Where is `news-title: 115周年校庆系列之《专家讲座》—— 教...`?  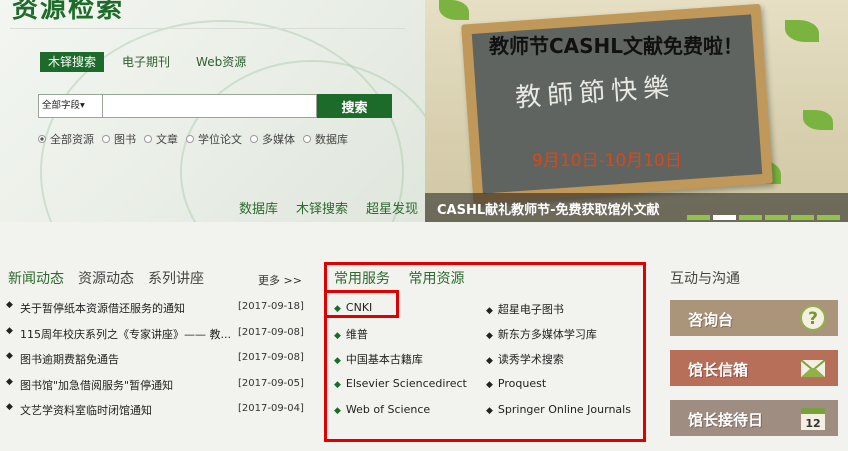 news-title: 115周年校庆系列之《专家讲座》—— 教... is located at coordinates (125, 334).